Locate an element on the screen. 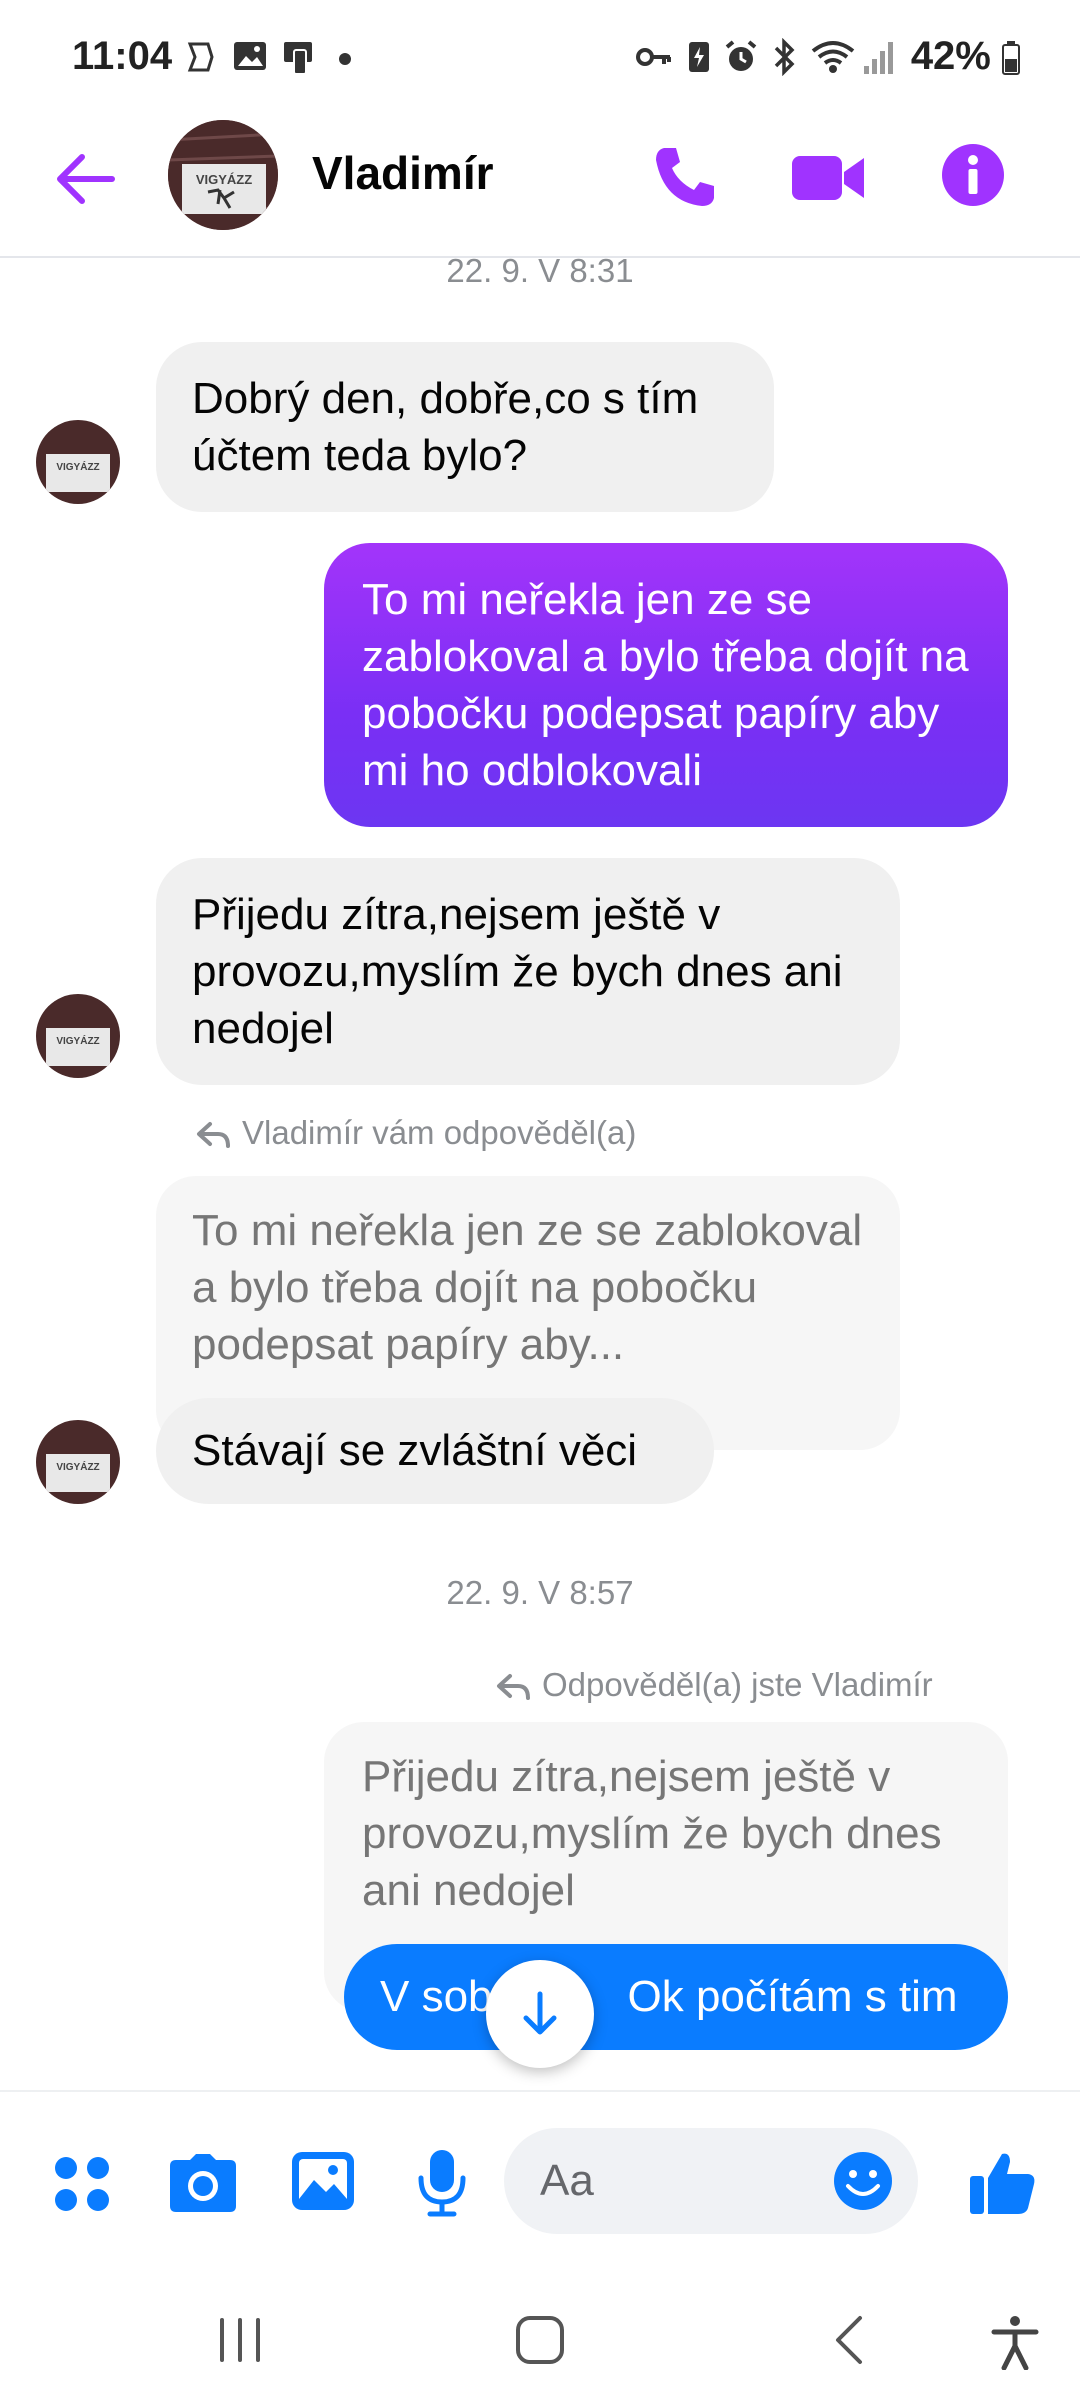 The width and height of the screenshot is (1080, 2400). accessibility-icon is located at coordinates (1015, 2342).